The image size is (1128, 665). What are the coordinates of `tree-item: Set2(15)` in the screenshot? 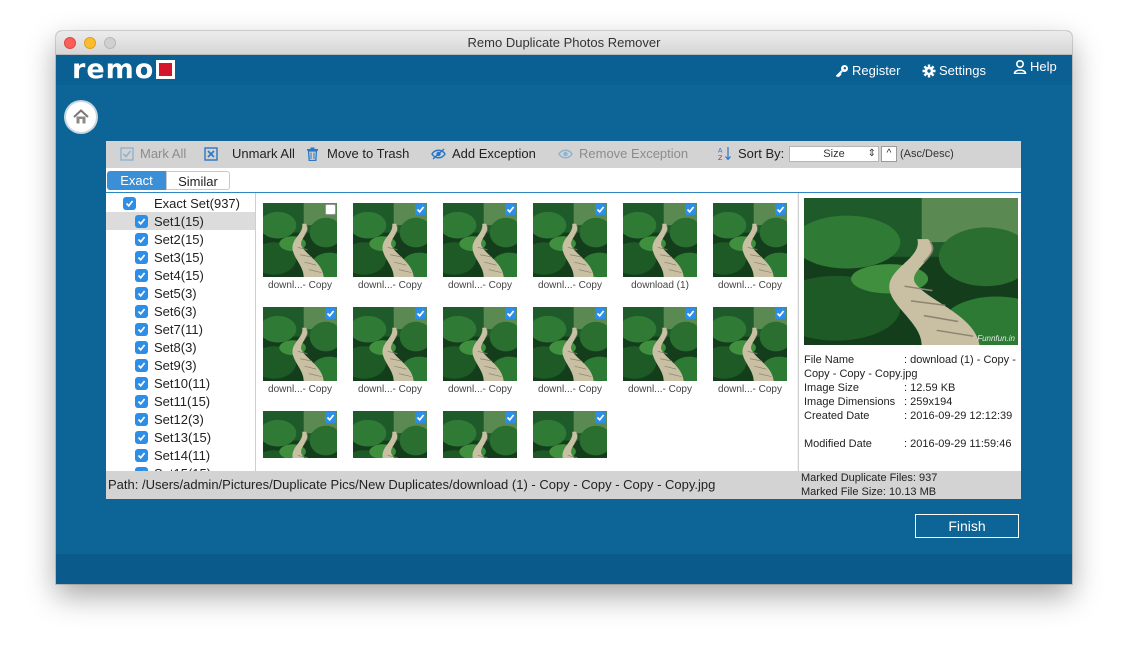 It's located at (180, 239).